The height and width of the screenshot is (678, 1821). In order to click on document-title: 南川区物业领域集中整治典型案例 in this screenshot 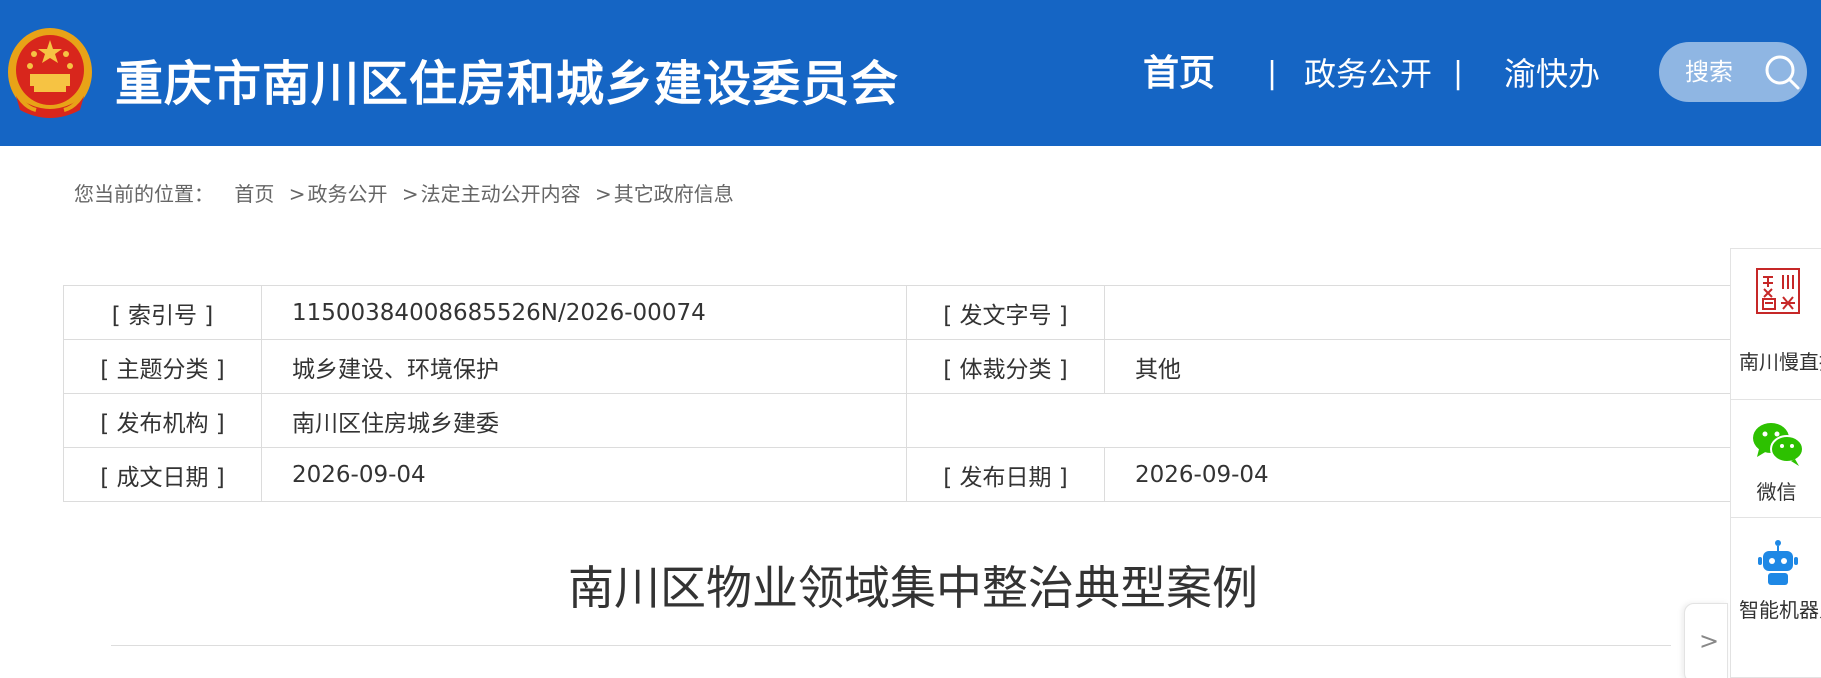, I will do `click(913, 588)`.